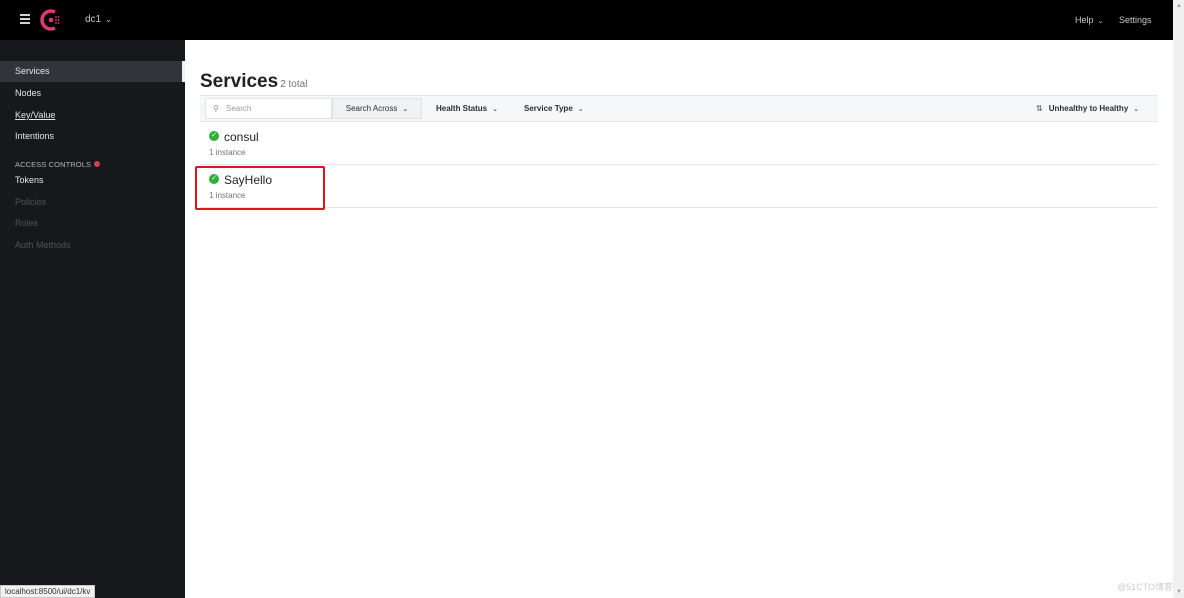 Image resolution: width=1184 pixels, height=598 pixels. What do you see at coordinates (1178, 299) in the screenshot?
I see `vertical-scrollbar: ▲ ▼` at bounding box center [1178, 299].